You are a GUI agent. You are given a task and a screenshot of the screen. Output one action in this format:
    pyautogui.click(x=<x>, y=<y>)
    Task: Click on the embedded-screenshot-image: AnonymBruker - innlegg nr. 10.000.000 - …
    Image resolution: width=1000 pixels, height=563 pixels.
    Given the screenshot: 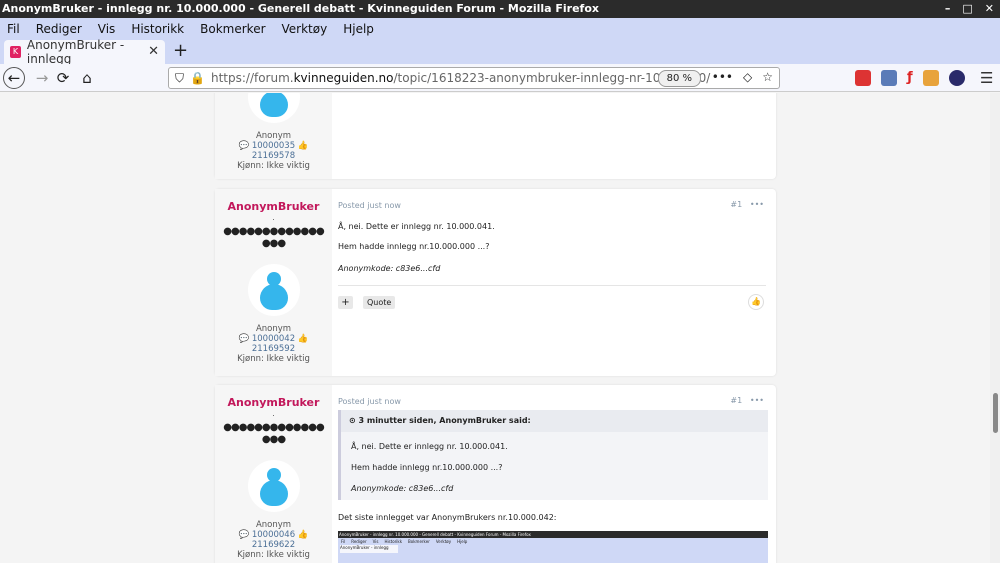 What is the action you would take?
    pyautogui.click(x=553, y=547)
    